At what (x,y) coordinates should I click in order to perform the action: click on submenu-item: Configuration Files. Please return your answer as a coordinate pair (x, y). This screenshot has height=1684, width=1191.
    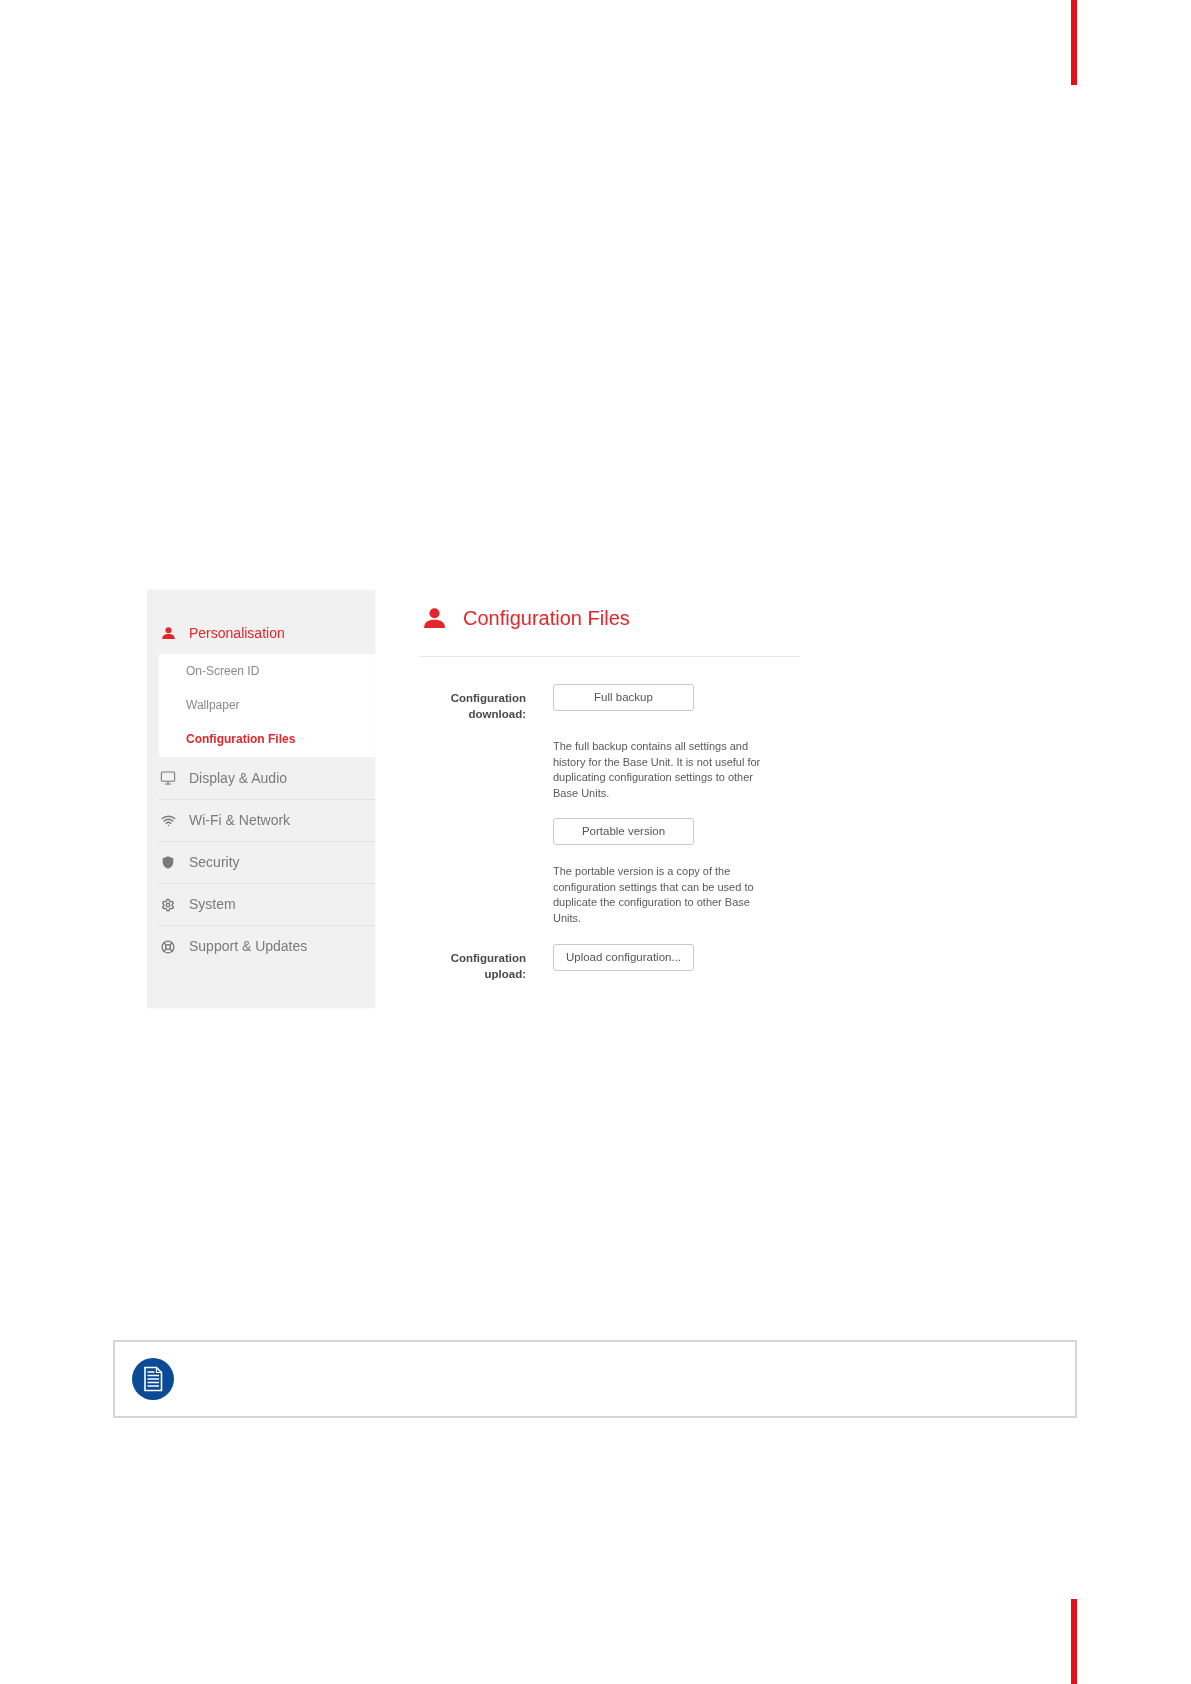
    Looking at the image, I should click on (267, 739).